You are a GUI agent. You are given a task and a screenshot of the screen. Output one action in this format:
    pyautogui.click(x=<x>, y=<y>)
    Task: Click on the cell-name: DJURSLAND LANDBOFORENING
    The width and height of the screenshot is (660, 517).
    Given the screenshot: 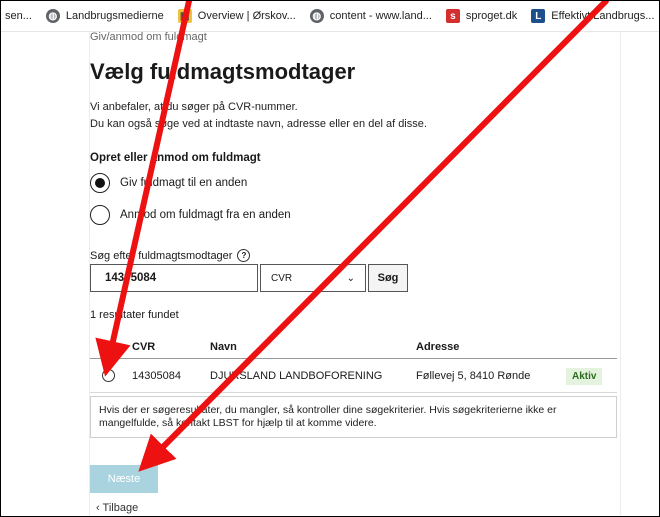 What is the action you would take?
    pyautogui.click(x=313, y=375)
    